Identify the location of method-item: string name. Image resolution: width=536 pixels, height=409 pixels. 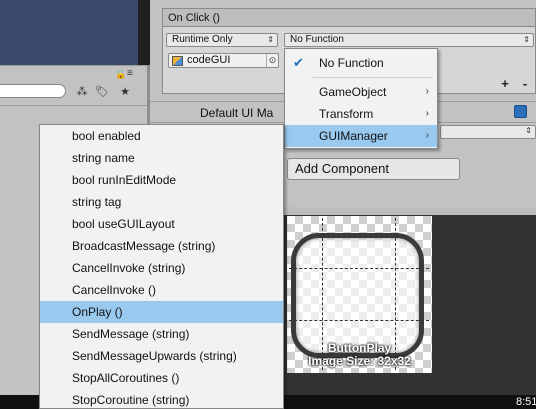
(161, 158).